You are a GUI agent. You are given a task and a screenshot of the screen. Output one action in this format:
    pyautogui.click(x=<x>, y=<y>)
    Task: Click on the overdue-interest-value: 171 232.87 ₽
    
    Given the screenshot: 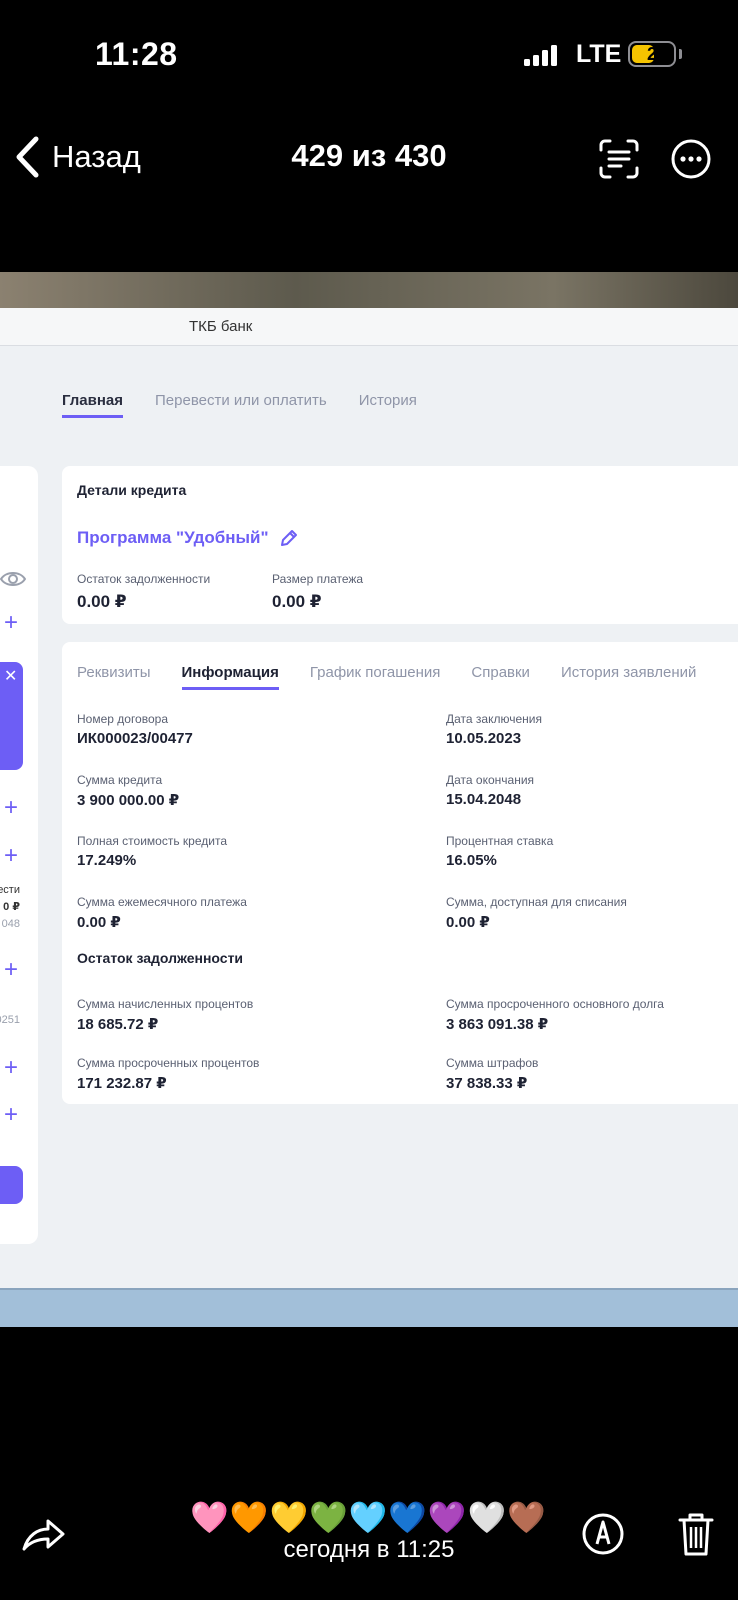 What is the action you would take?
    pyautogui.click(x=122, y=1083)
    